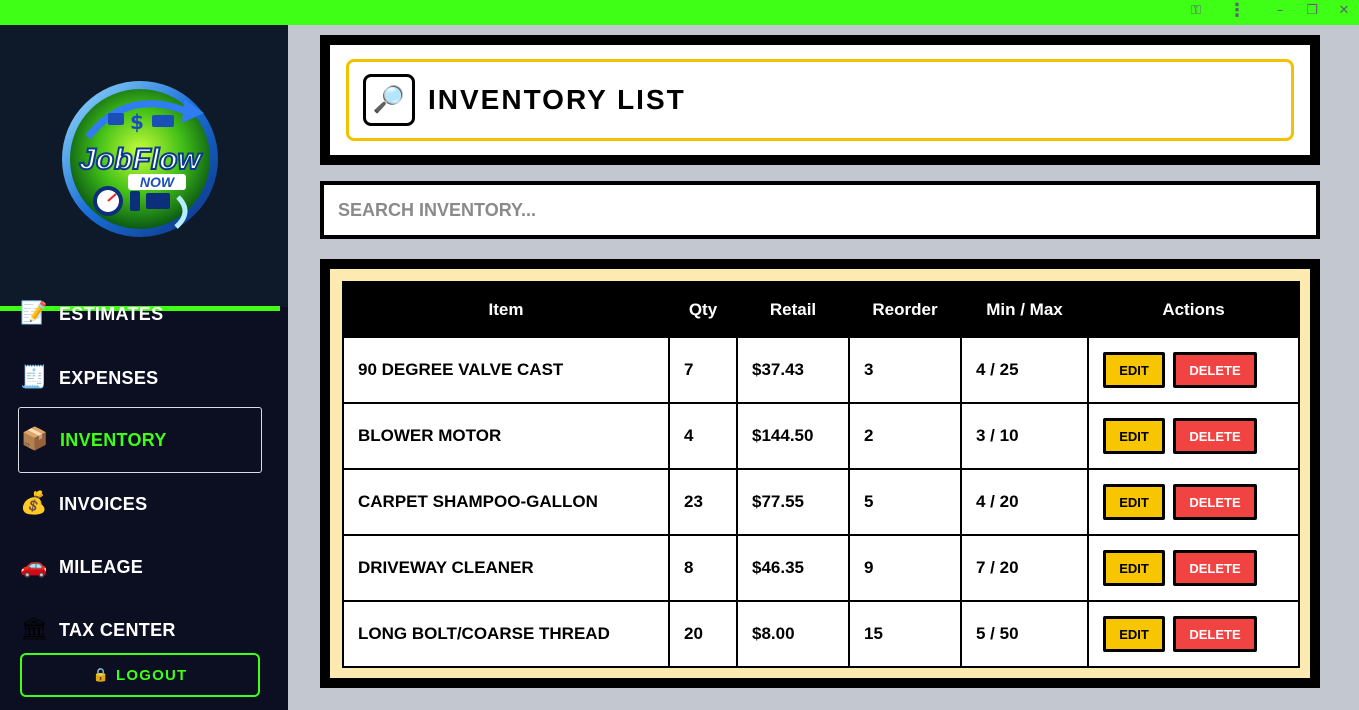 The width and height of the screenshot is (1359, 710). What do you see at coordinates (905, 309) in the screenshot?
I see `column-header-reorder: Reorder` at bounding box center [905, 309].